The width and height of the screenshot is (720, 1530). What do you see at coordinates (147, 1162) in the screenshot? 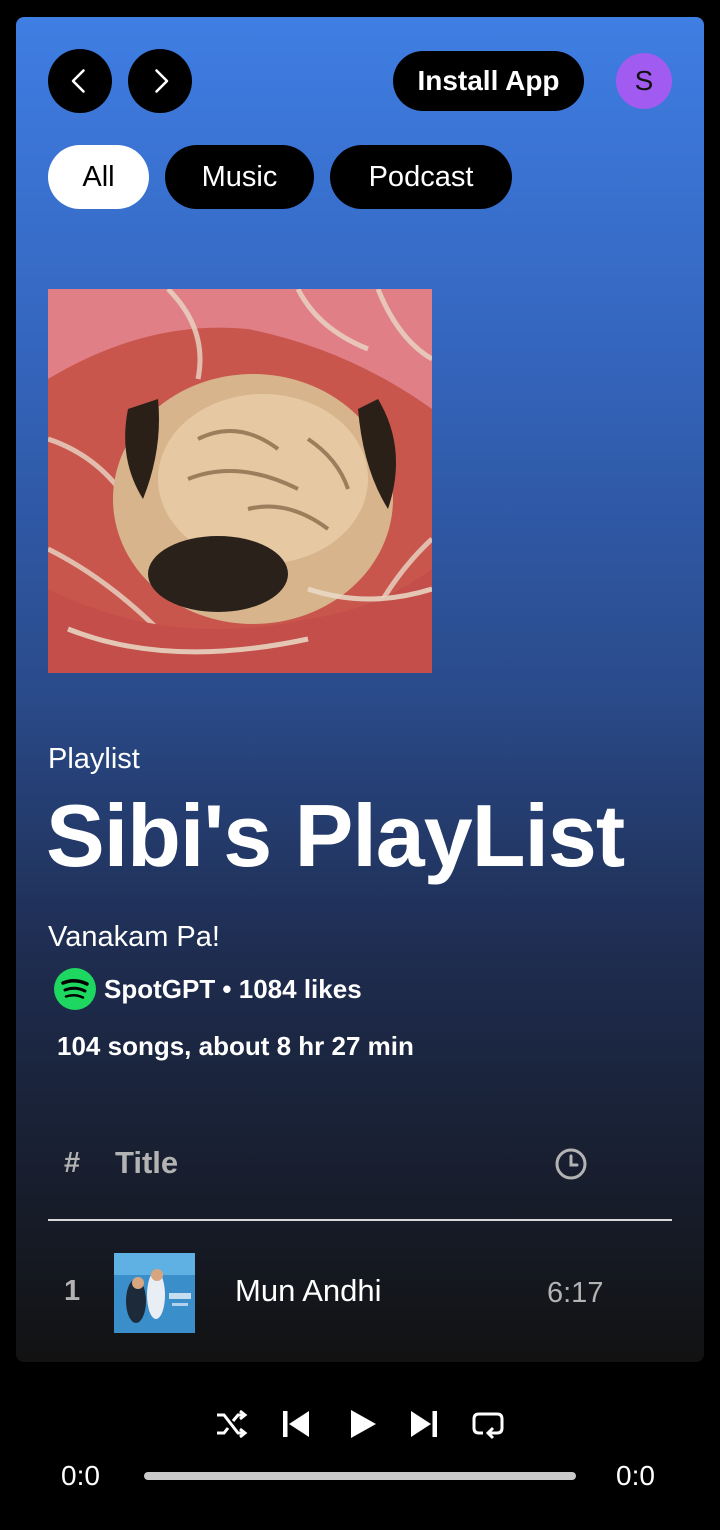
I see `column-header-title: Title` at bounding box center [147, 1162].